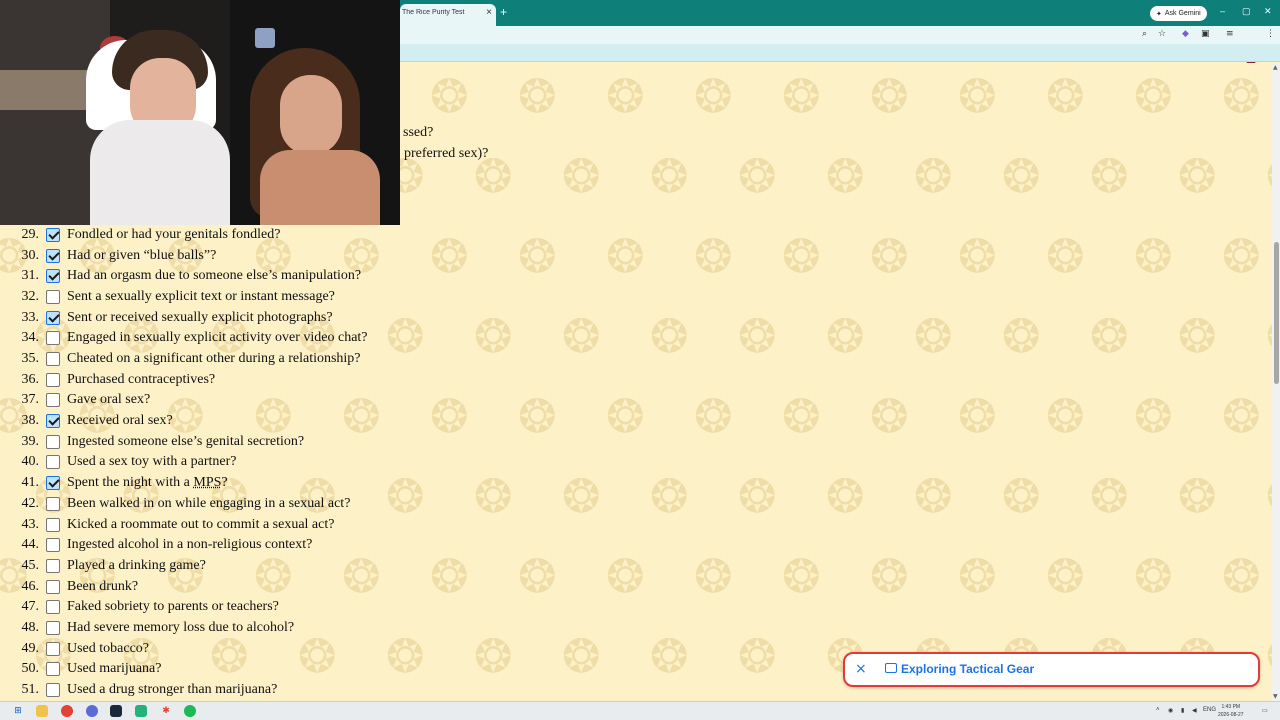 Image resolution: width=1280 pixels, height=720 pixels. Describe the element at coordinates (147, 483) in the screenshot. I see `question-text: Spent the night with a MPS?` at that location.